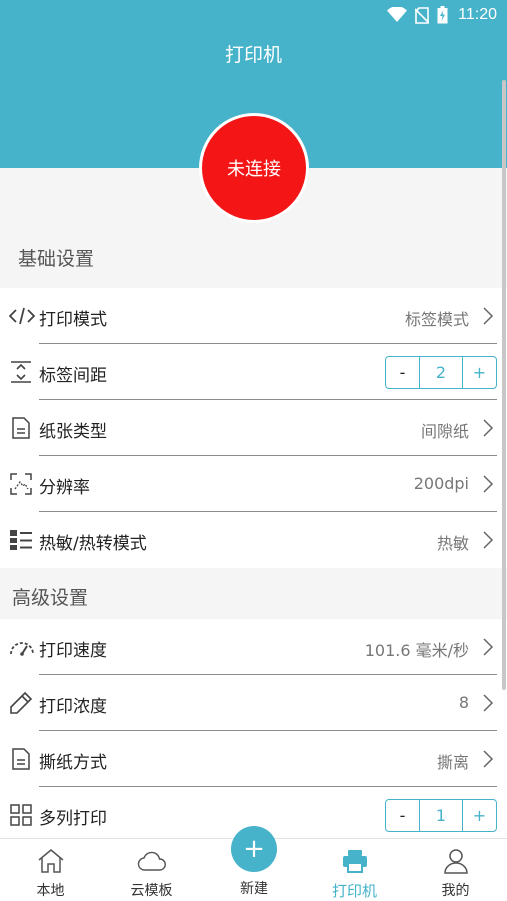 This screenshot has height=901, width=507. Describe the element at coordinates (402, 815) in the screenshot. I see `multi-column-decrement-button: -` at that location.